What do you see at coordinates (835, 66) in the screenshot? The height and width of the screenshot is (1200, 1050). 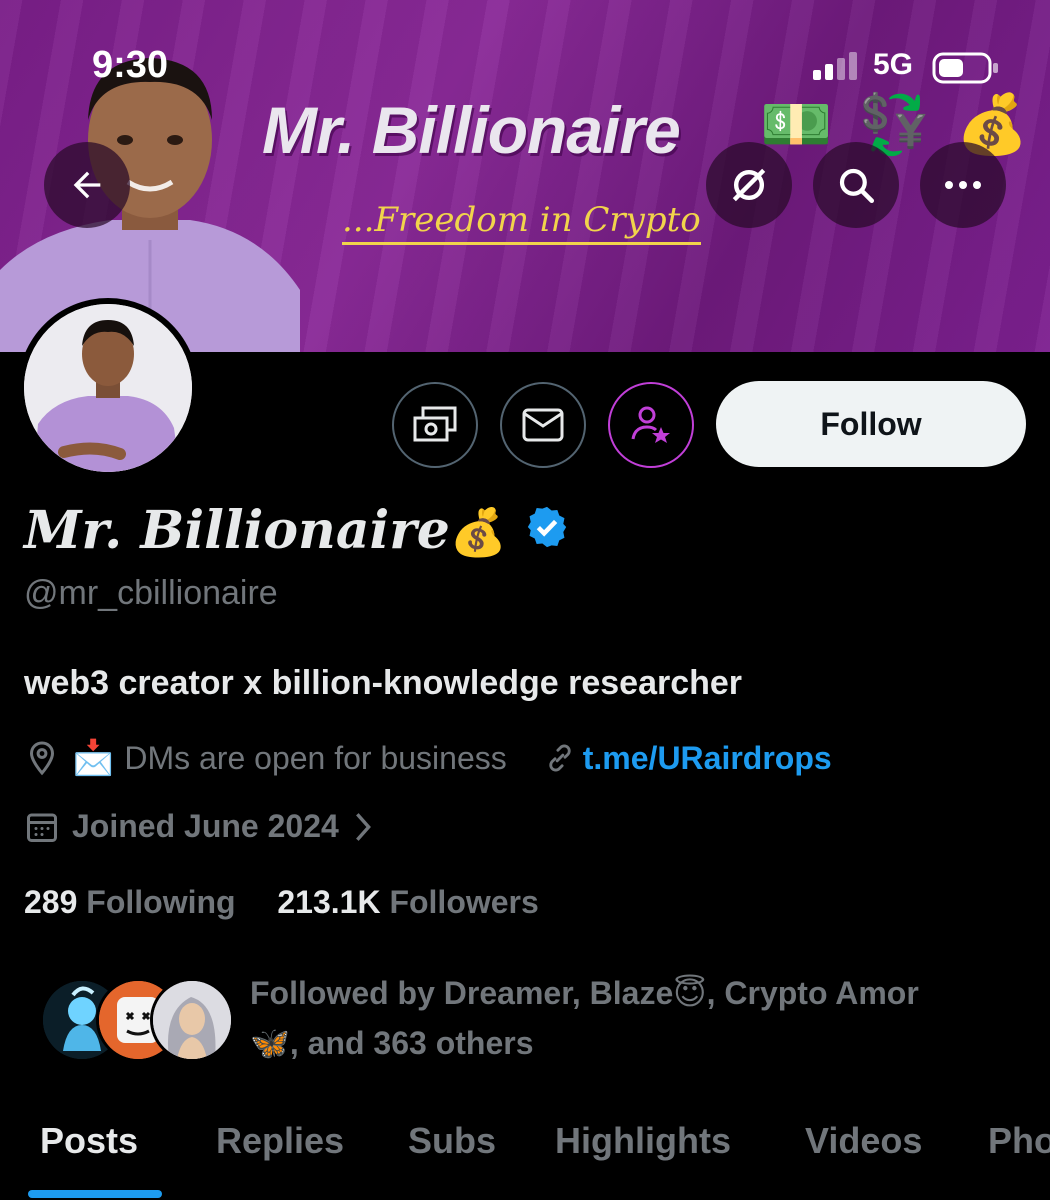 I see `signal-icon` at bounding box center [835, 66].